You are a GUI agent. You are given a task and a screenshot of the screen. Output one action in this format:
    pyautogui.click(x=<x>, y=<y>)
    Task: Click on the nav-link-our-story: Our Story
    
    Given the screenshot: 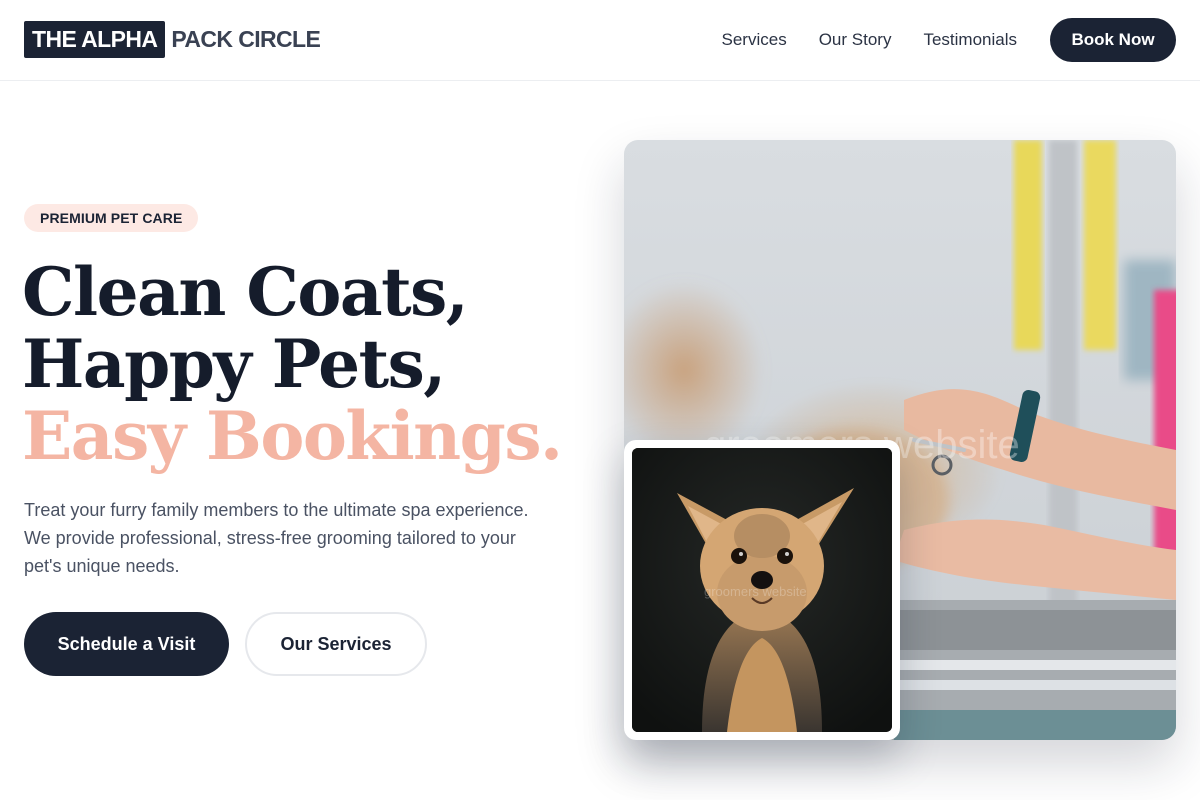 What is the action you would take?
    pyautogui.click(x=855, y=40)
    